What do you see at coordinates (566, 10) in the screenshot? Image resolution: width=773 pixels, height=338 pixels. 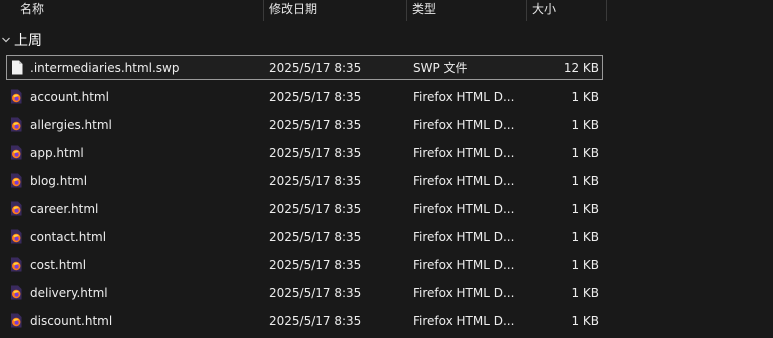 I see `column-header-size: 大小` at bounding box center [566, 10].